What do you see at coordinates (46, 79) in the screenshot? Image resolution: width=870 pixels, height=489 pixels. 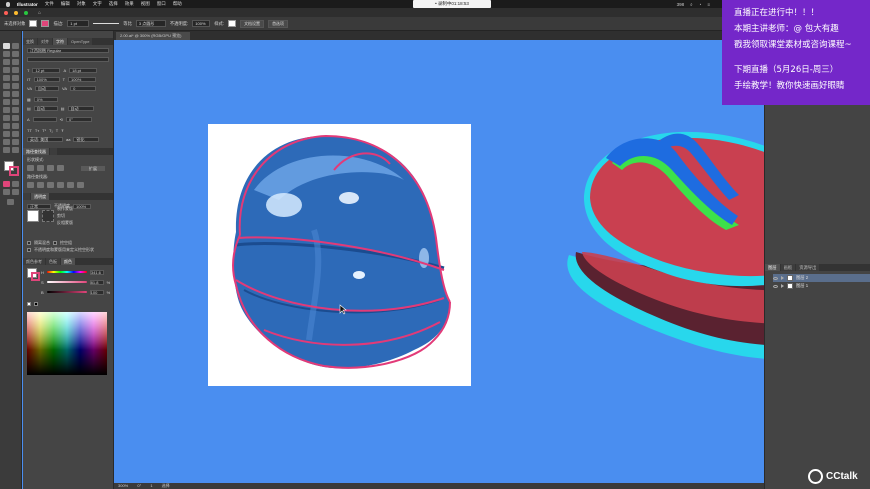 I see `vertical-scale-field: 100%` at bounding box center [46, 79].